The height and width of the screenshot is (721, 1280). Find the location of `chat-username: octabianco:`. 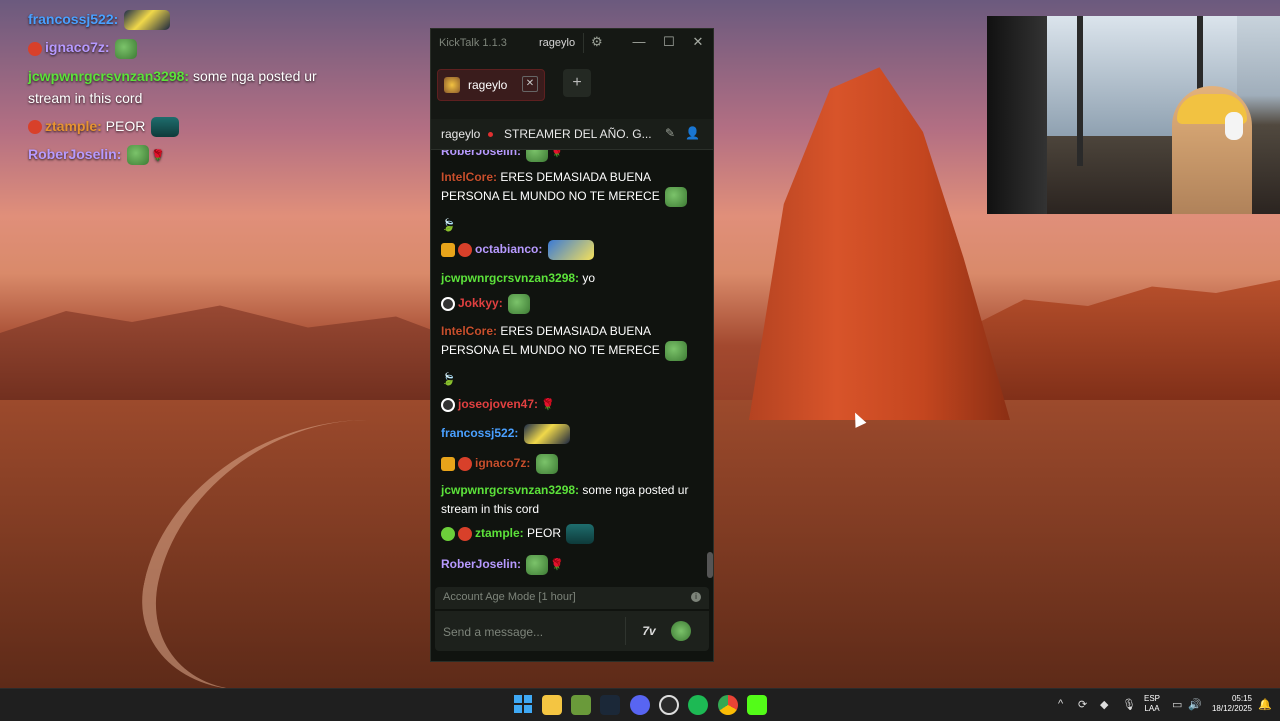

chat-username: octabianco: is located at coordinates (508, 249).